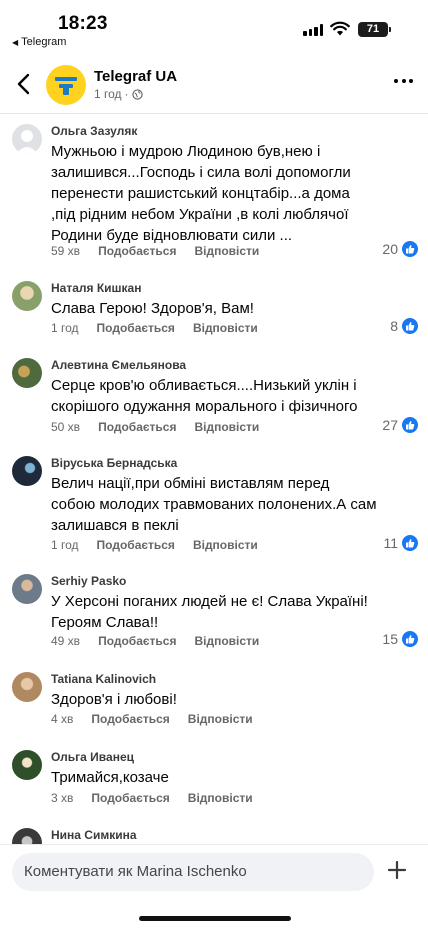 The height and width of the screenshot is (930, 428). I want to click on comment-time: 59 хв, so click(66, 251).